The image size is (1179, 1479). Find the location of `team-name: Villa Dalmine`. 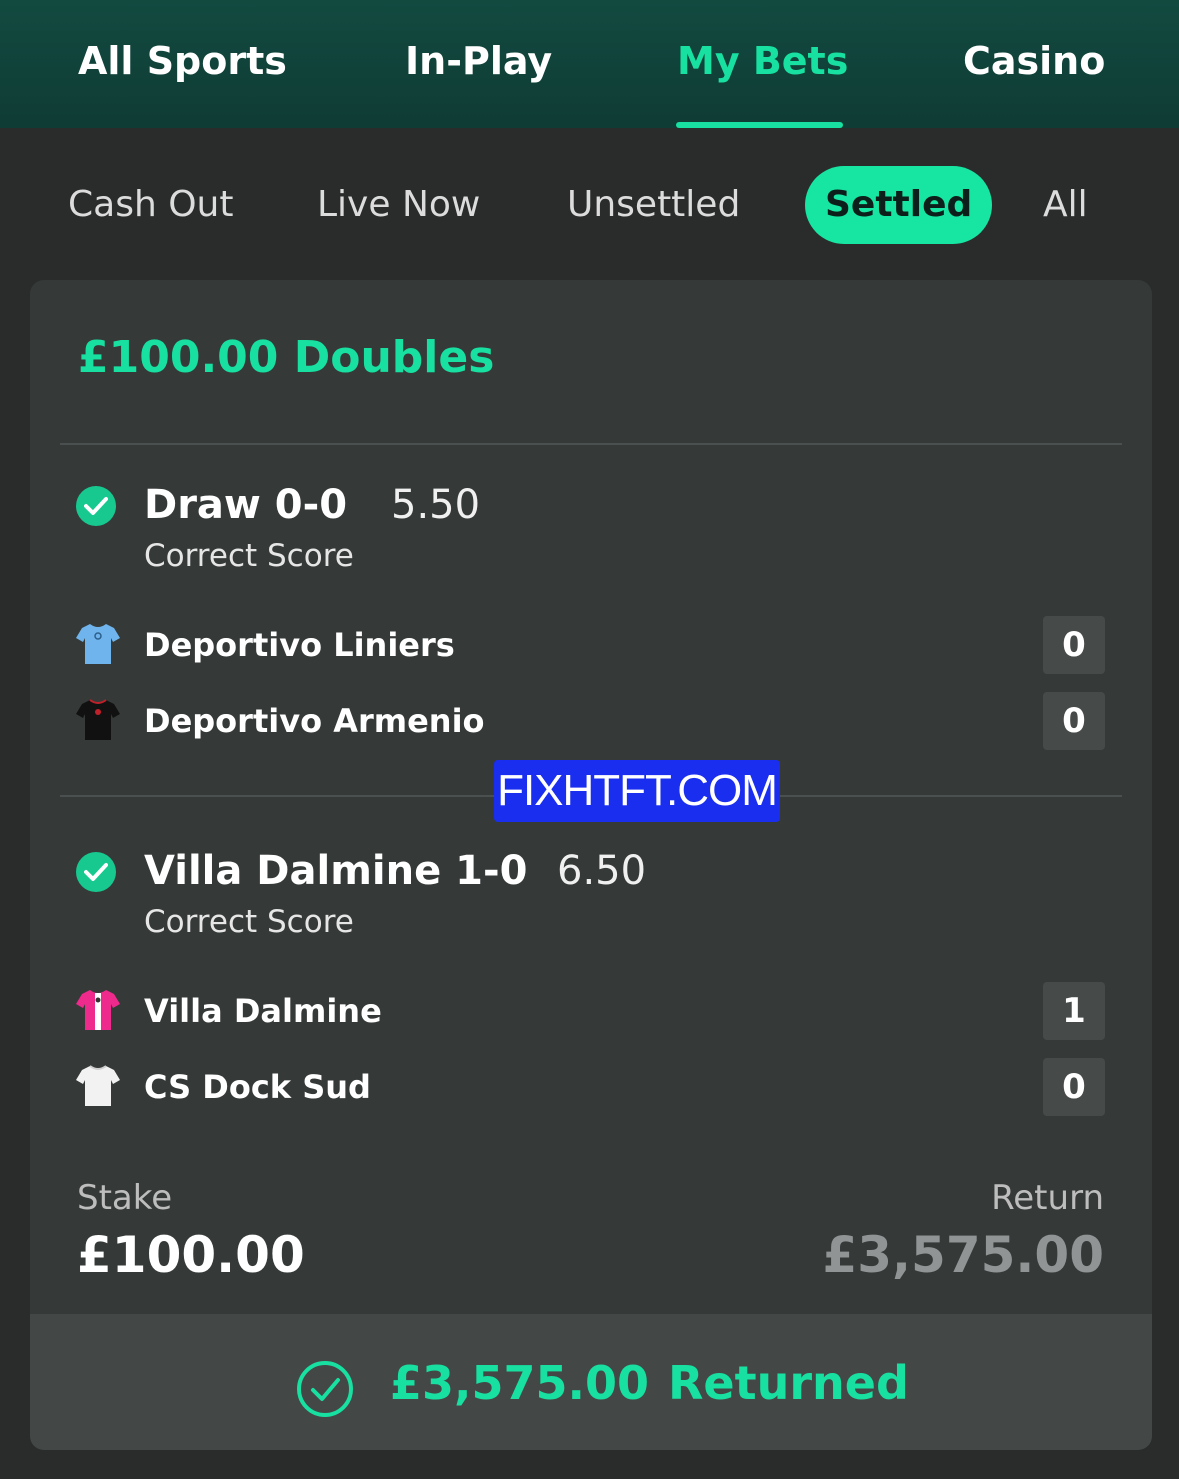

team-name: Villa Dalmine is located at coordinates (263, 1011).